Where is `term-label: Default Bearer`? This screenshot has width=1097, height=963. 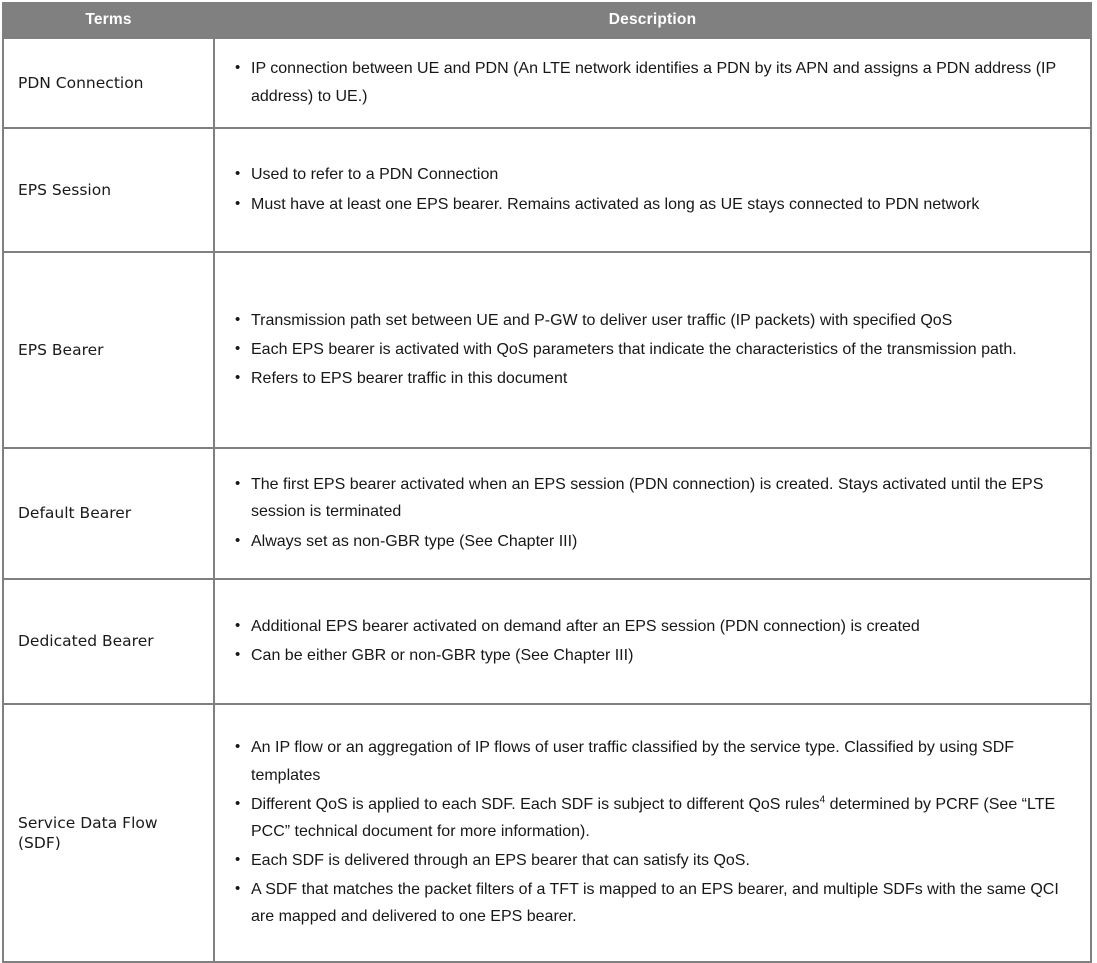
term-label: Default Bearer is located at coordinates (108, 513).